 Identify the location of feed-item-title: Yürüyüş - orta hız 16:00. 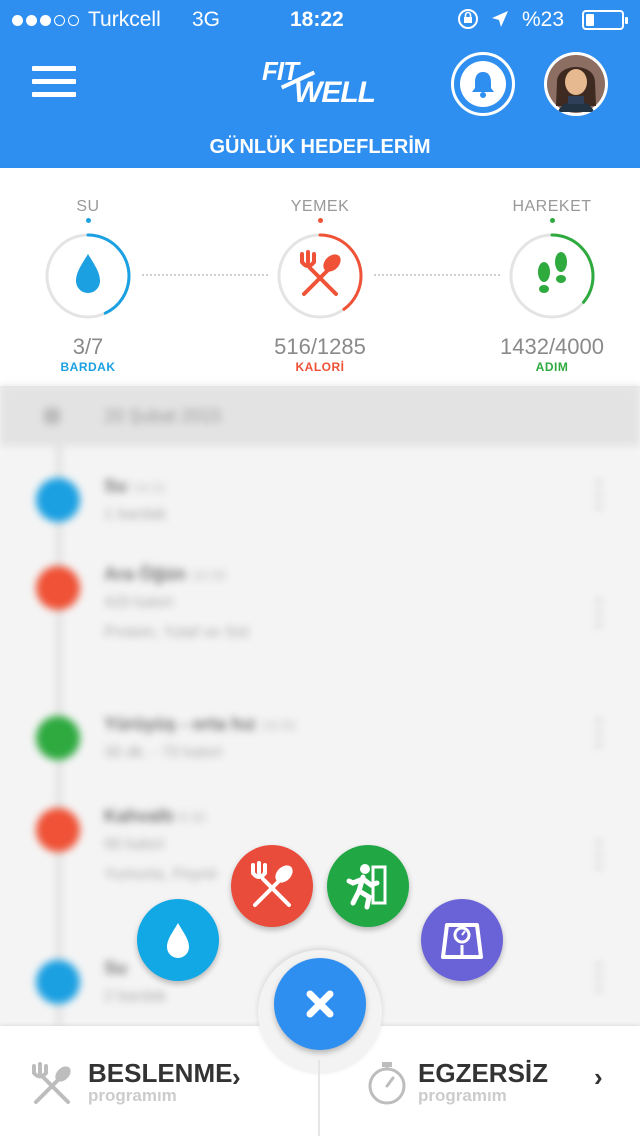
(200, 724).